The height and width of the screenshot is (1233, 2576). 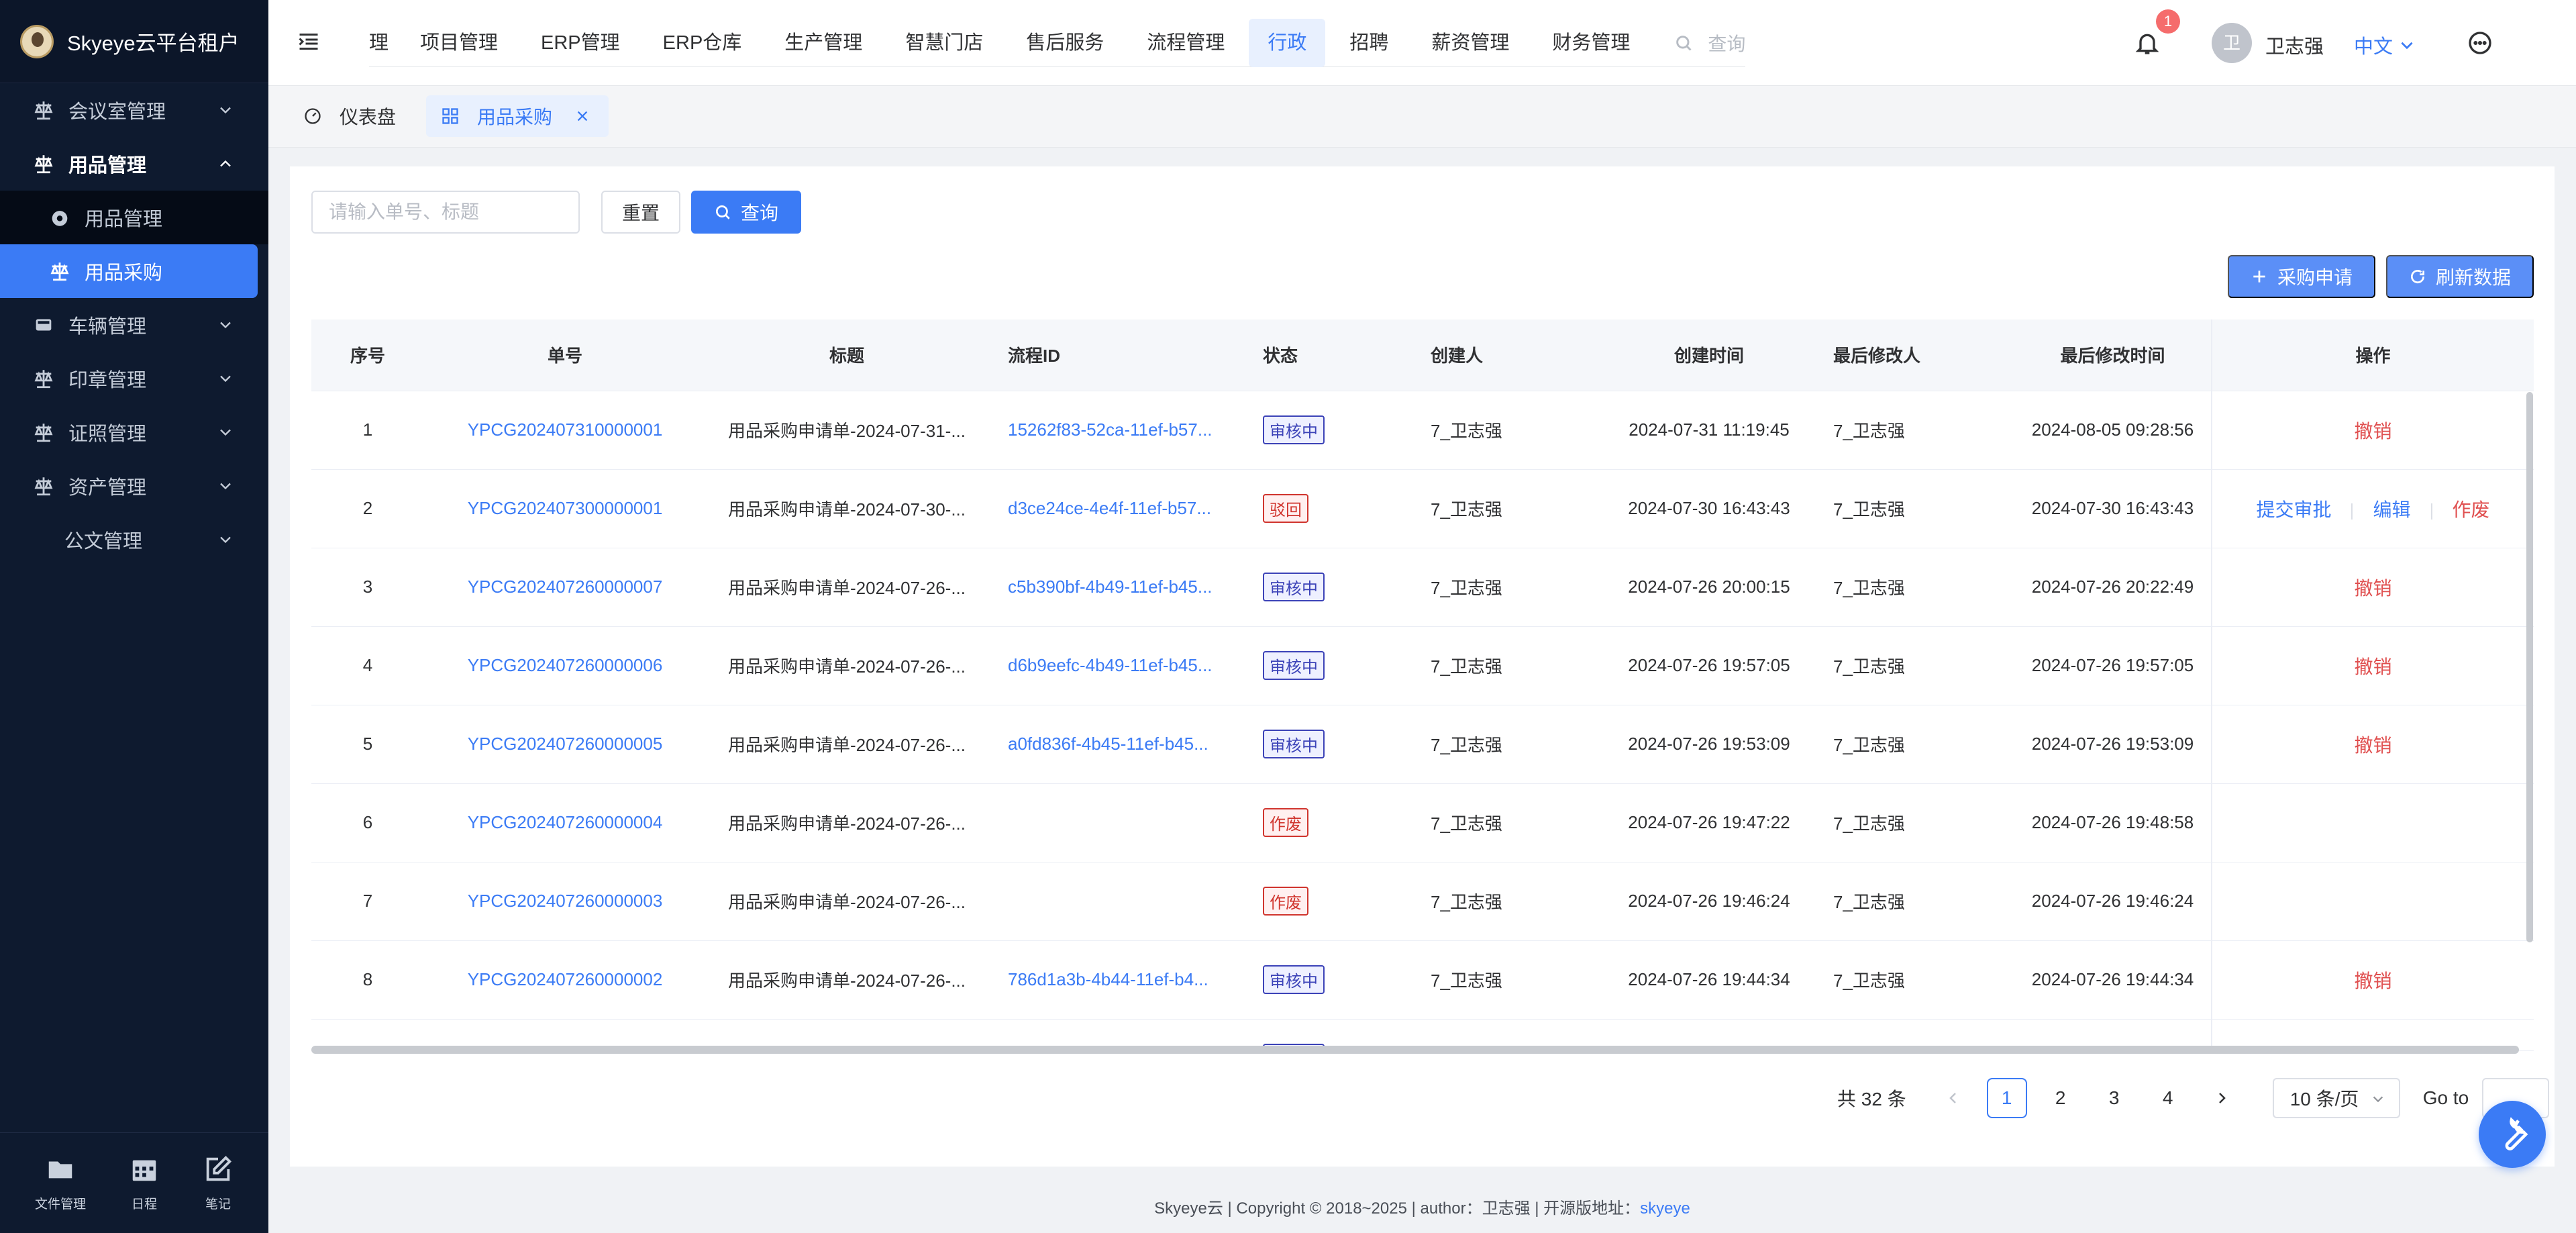 I want to click on chevron-left-icon, so click(x=1952, y=1098).